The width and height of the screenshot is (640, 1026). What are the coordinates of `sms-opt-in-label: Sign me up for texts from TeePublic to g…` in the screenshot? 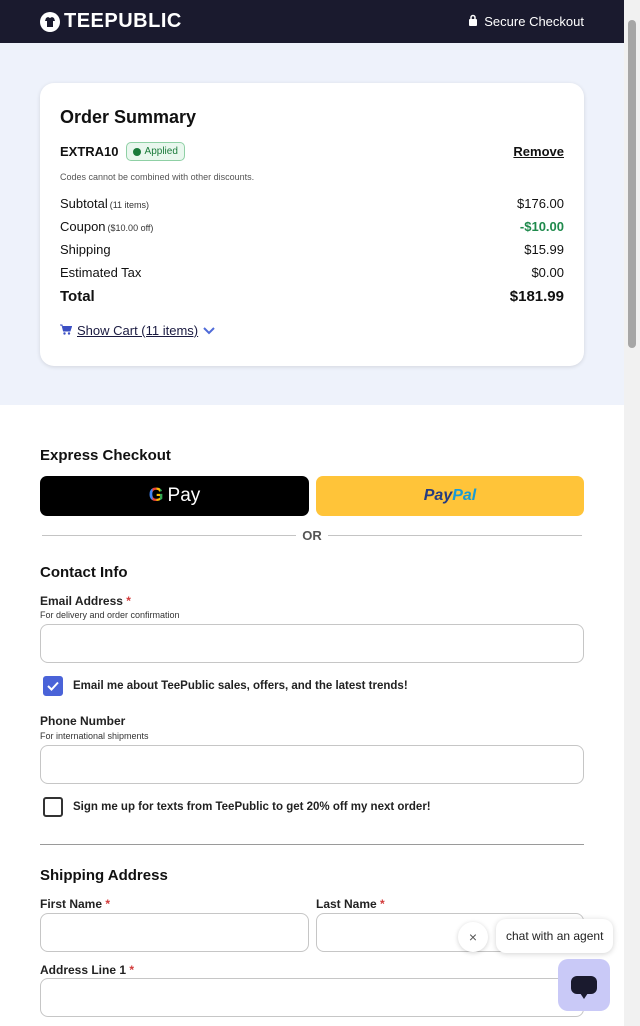 It's located at (252, 807).